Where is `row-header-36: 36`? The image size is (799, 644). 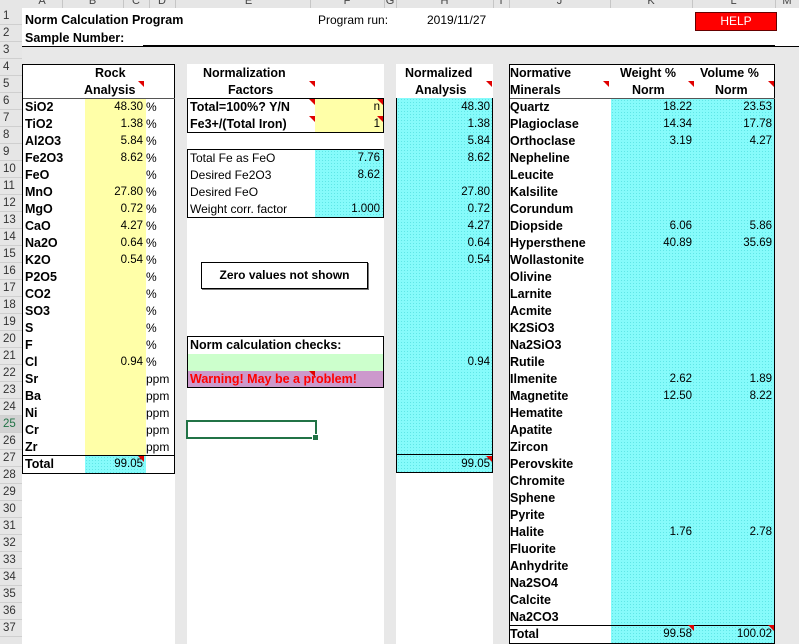
row-header-36: 36 is located at coordinates (11, 611).